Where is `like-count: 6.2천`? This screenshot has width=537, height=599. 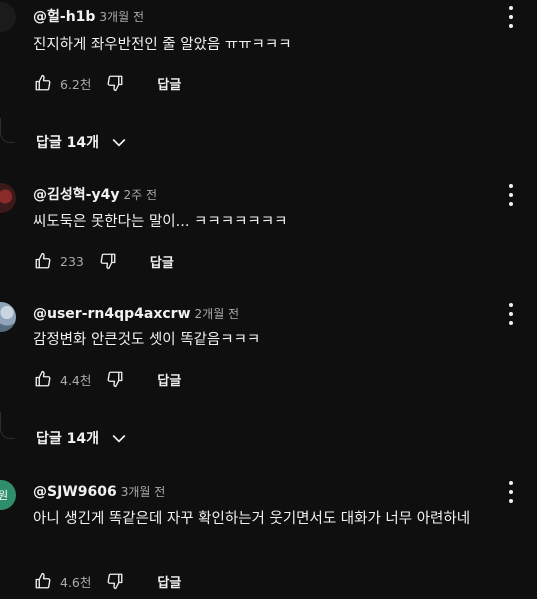 like-count: 6.2천 is located at coordinates (76, 84).